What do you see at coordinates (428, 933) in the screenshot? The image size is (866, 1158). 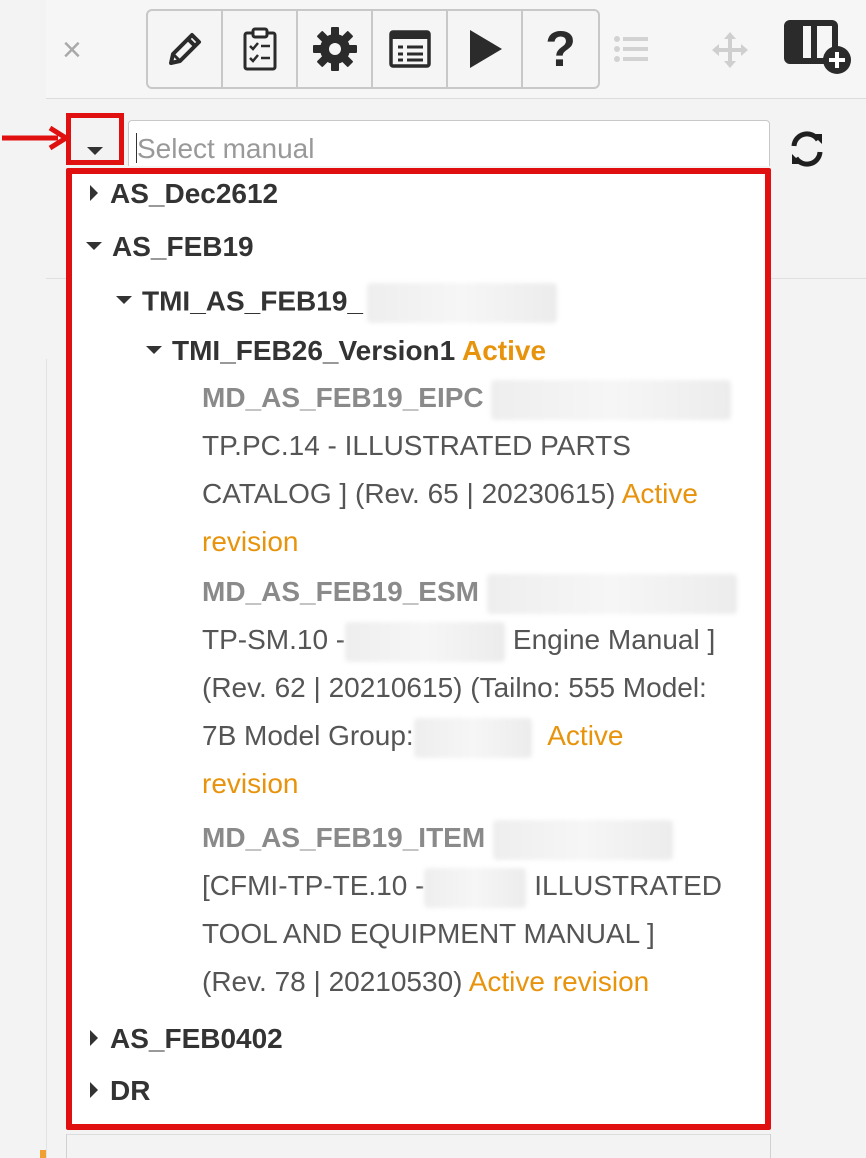 I see `manual-title-line: TOOL AND EQUIPMENT MANUAL ]` at bounding box center [428, 933].